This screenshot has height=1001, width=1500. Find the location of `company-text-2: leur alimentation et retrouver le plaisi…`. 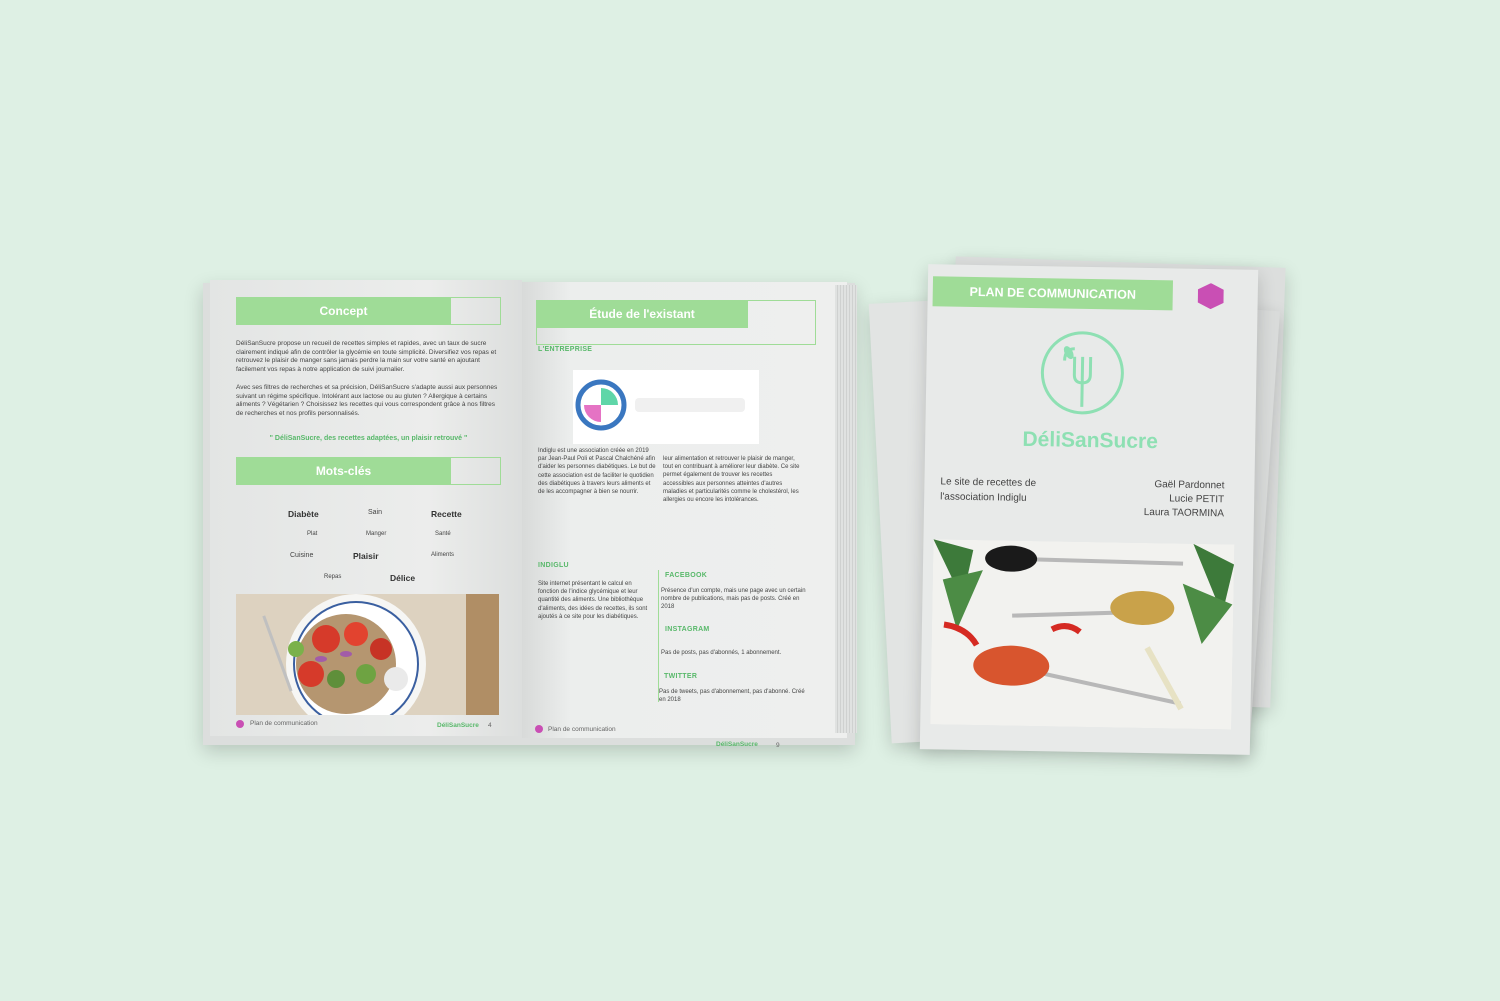

company-text-2: leur alimentation et retrouver le plaisi… is located at coordinates (731, 480).